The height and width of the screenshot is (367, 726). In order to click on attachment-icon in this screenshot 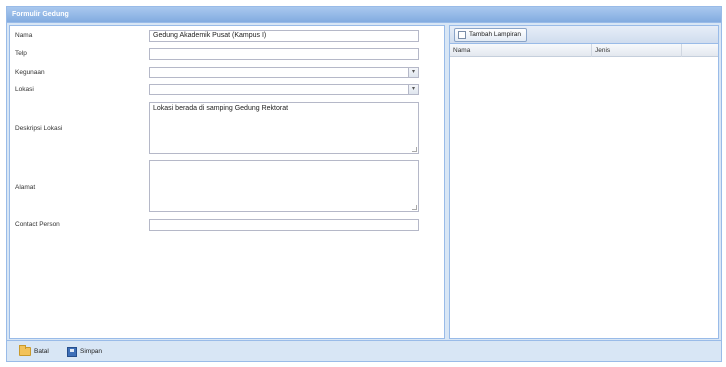, I will do `click(462, 35)`.